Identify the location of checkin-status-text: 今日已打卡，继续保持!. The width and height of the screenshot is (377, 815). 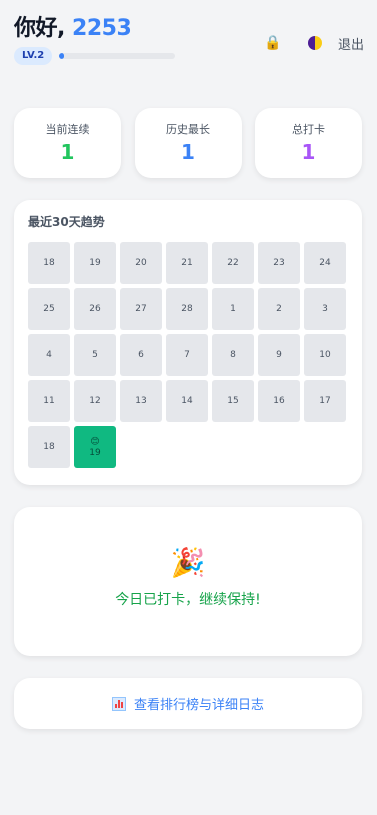
(188, 600).